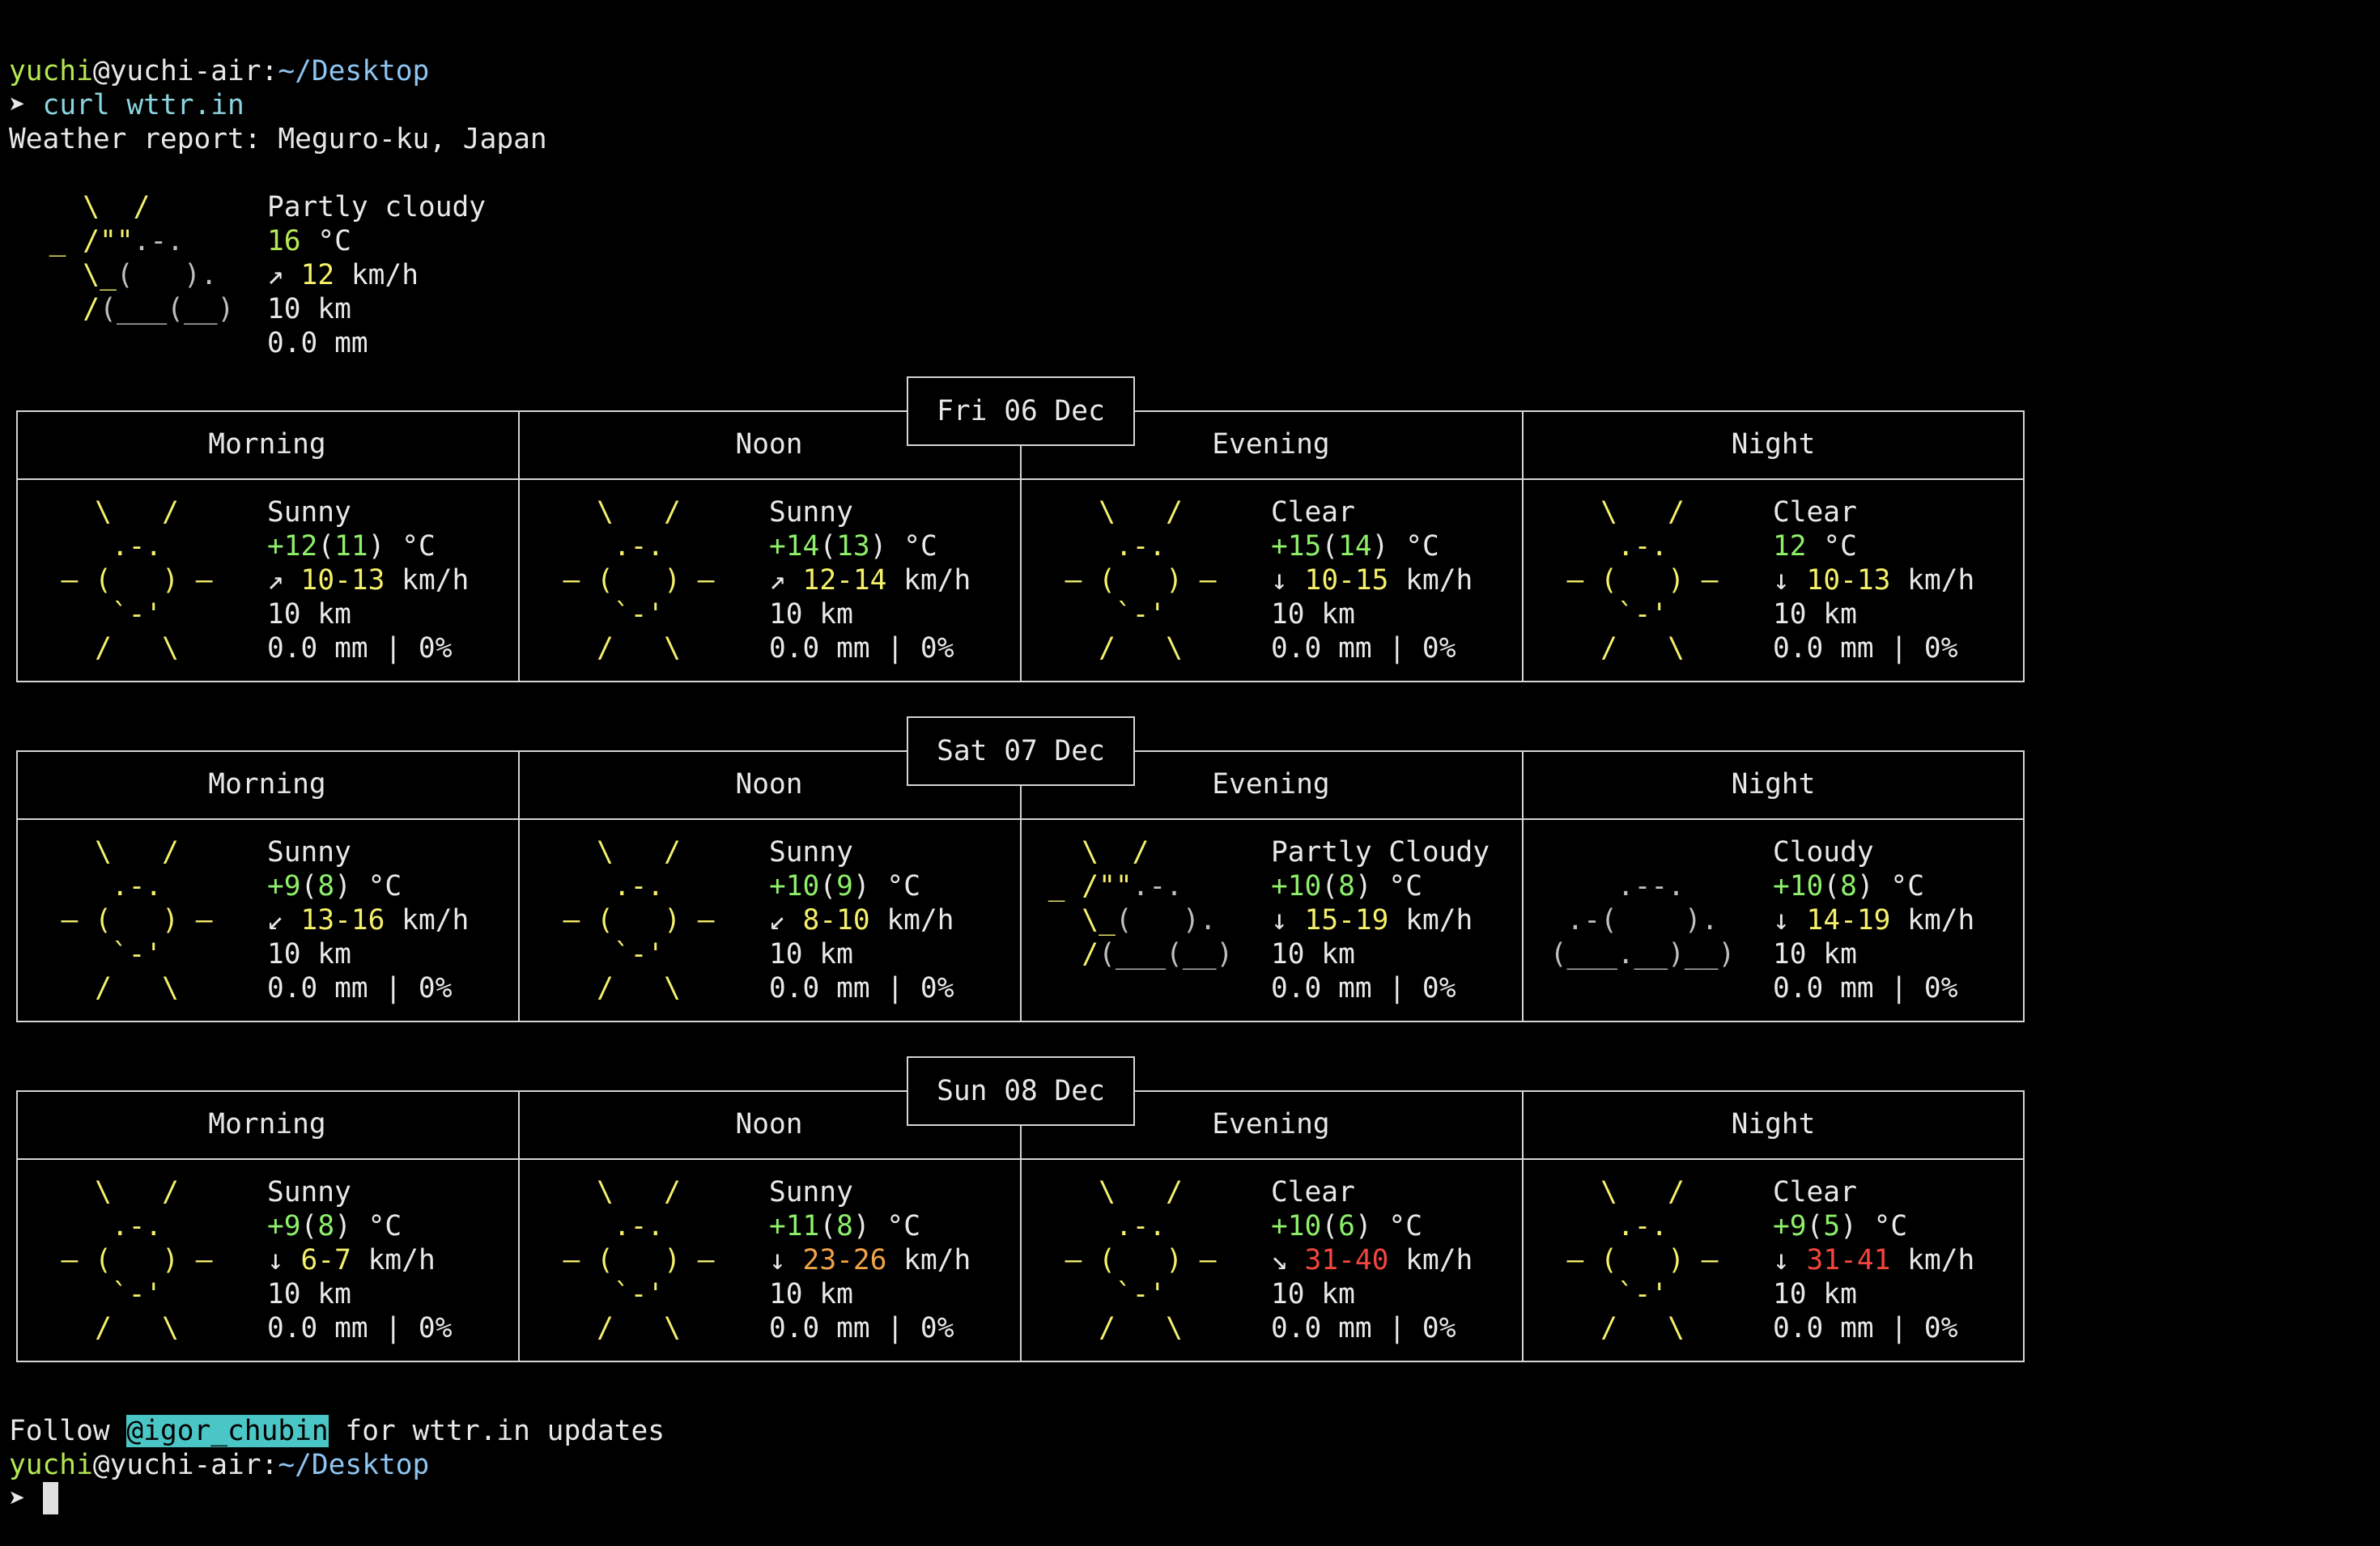 The width and height of the screenshot is (2380, 1546). What do you see at coordinates (1313, 512) in the screenshot?
I see `condition-label: Clear` at bounding box center [1313, 512].